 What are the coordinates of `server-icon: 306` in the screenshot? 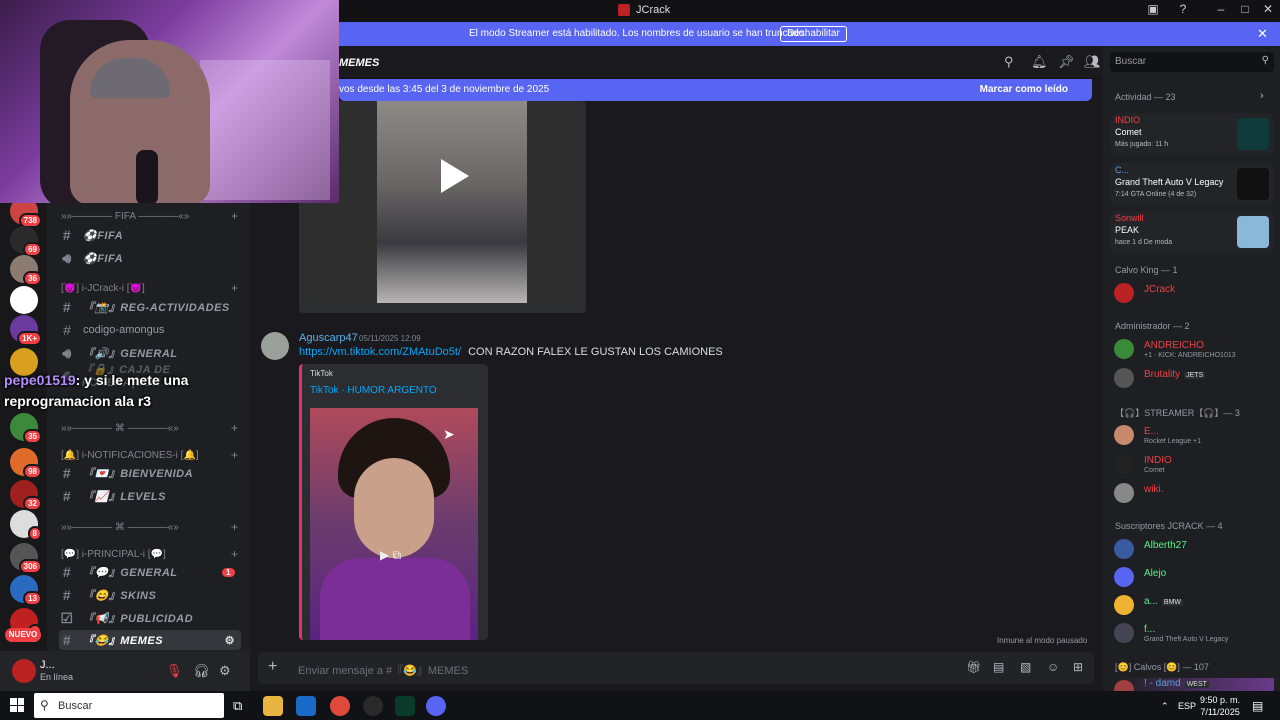 It's located at (26, 558).